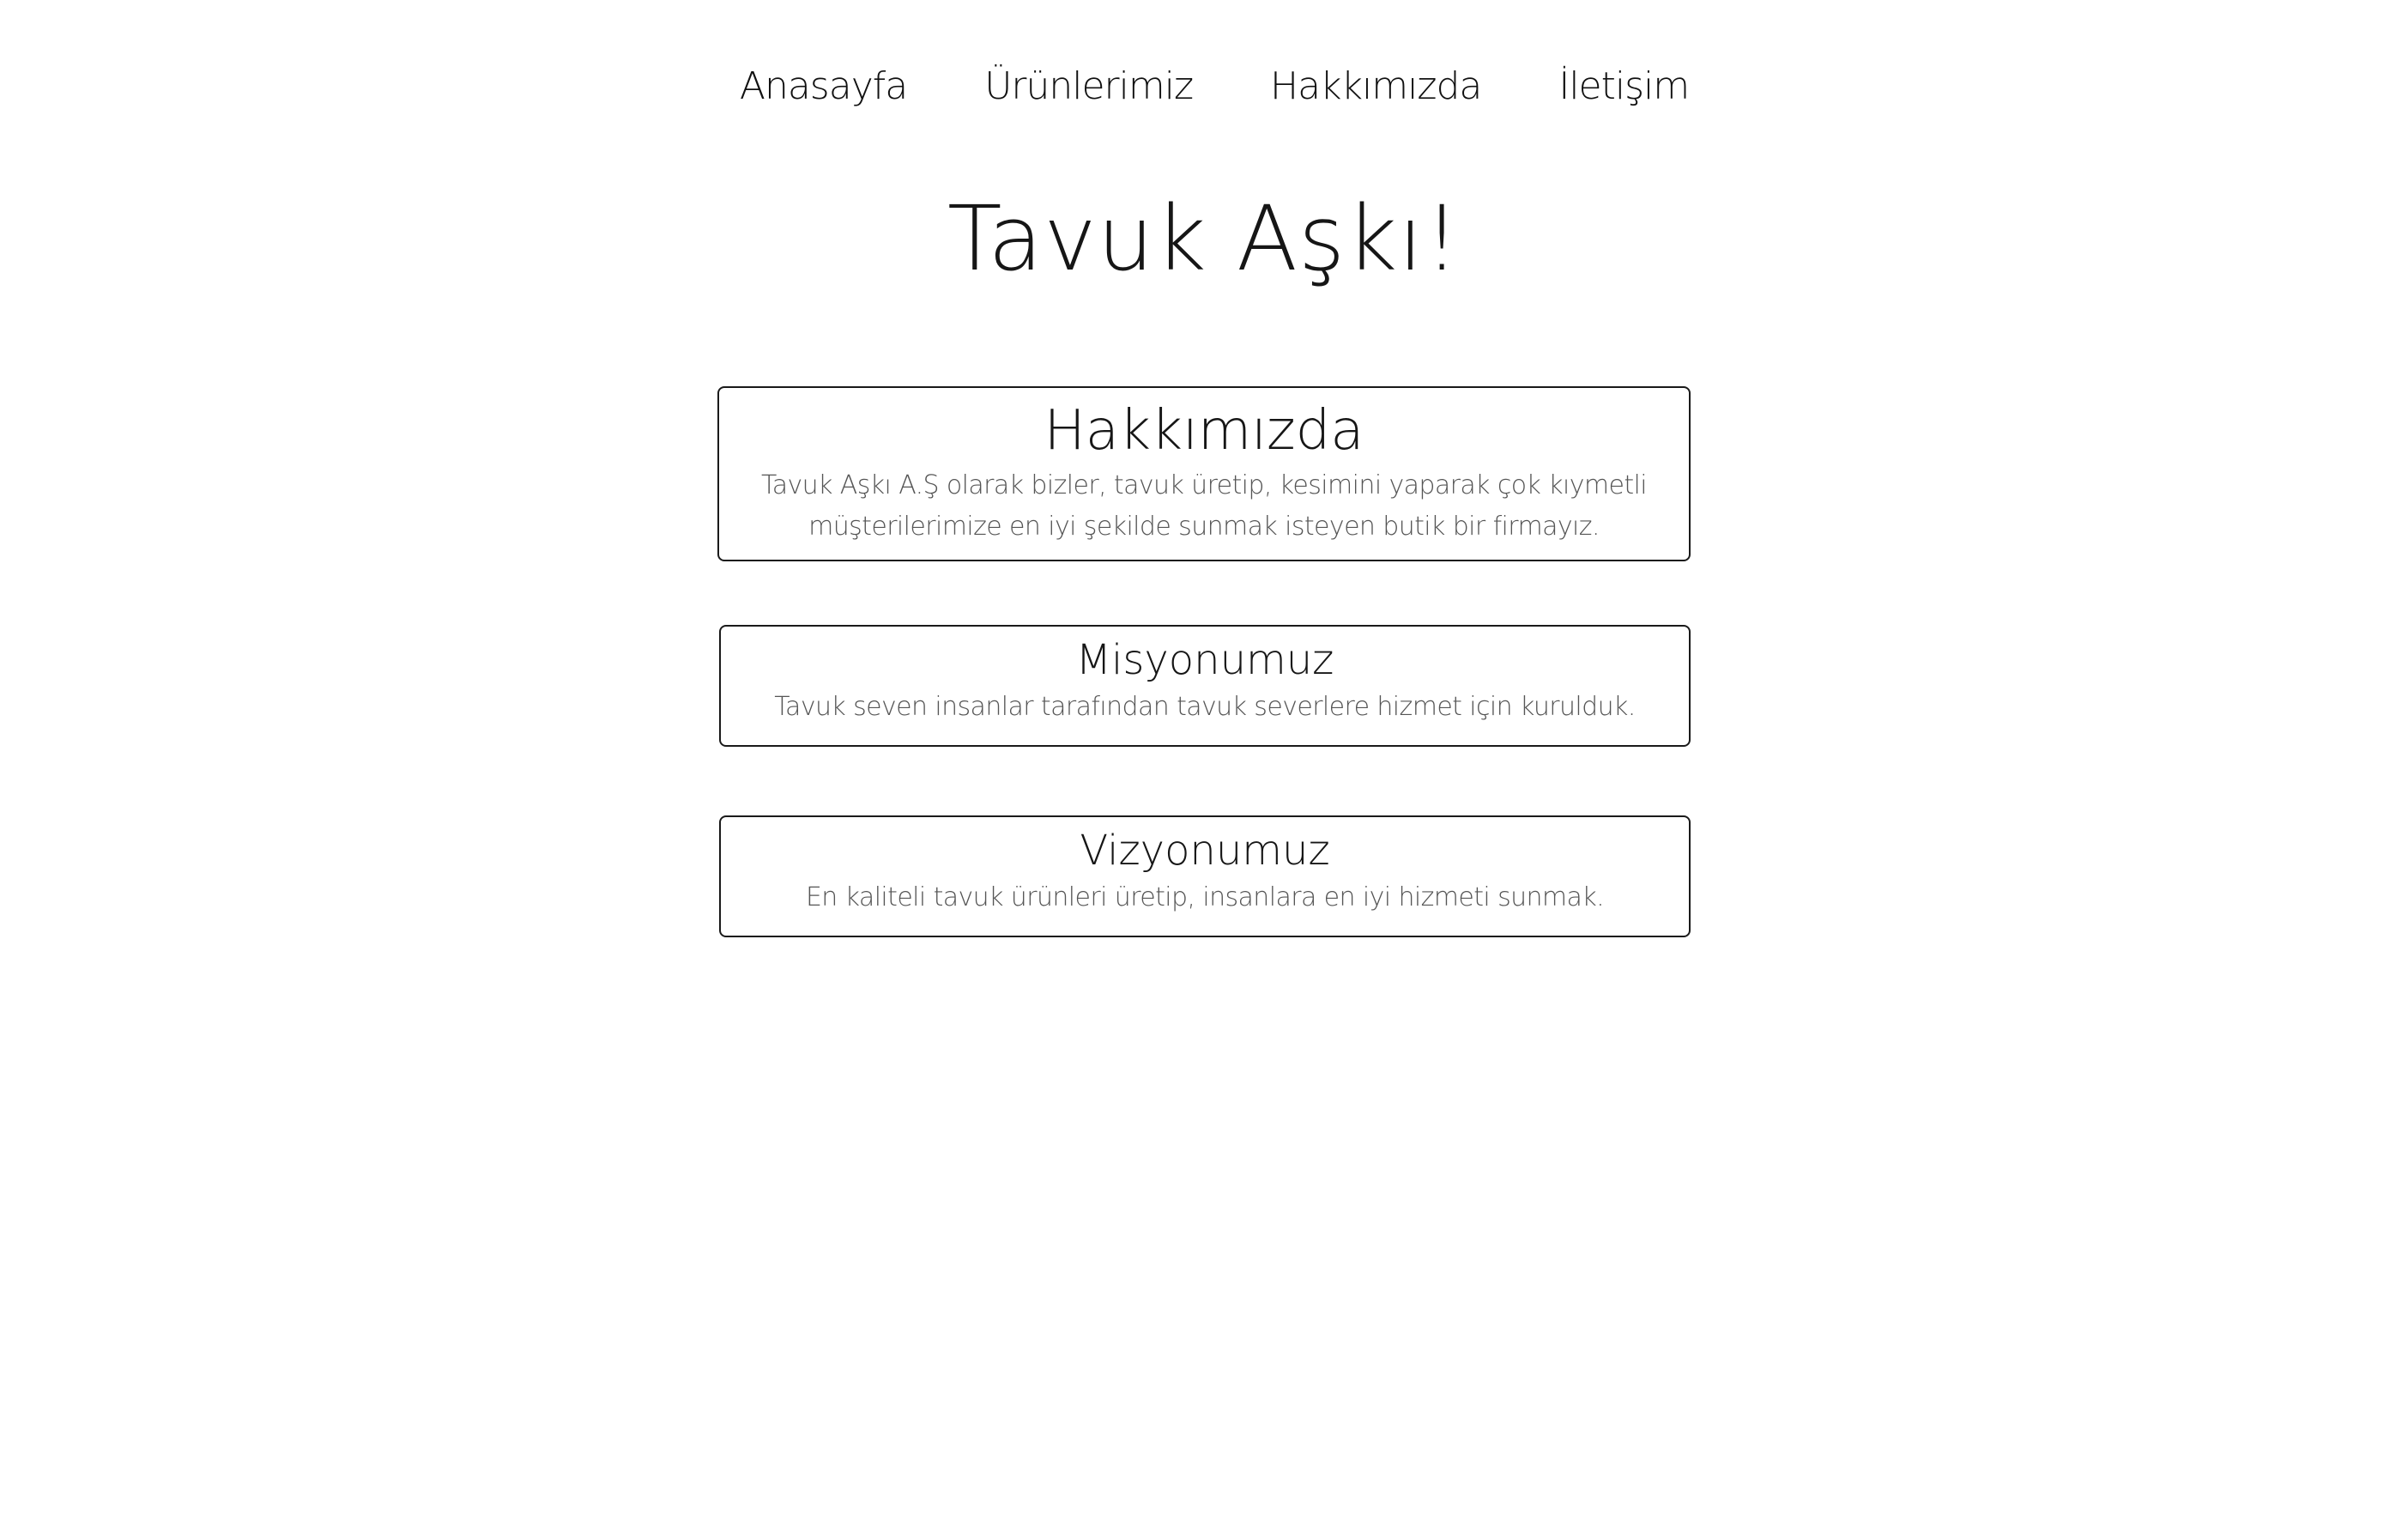 The height and width of the screenshot is (1521, 2408). I want to click on mission-card-title: Misyonumuz, so click(1204, 660).